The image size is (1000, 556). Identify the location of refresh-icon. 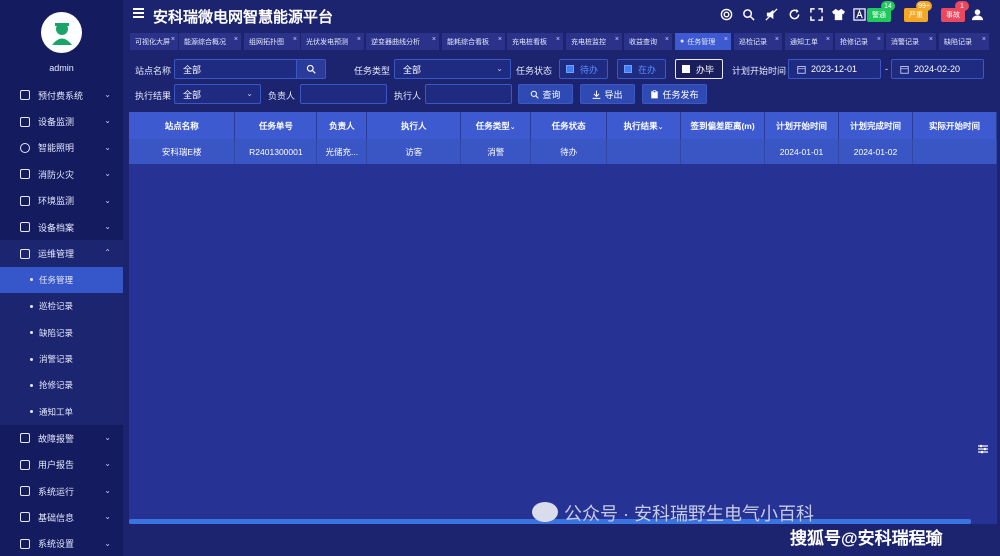
(794, 14).